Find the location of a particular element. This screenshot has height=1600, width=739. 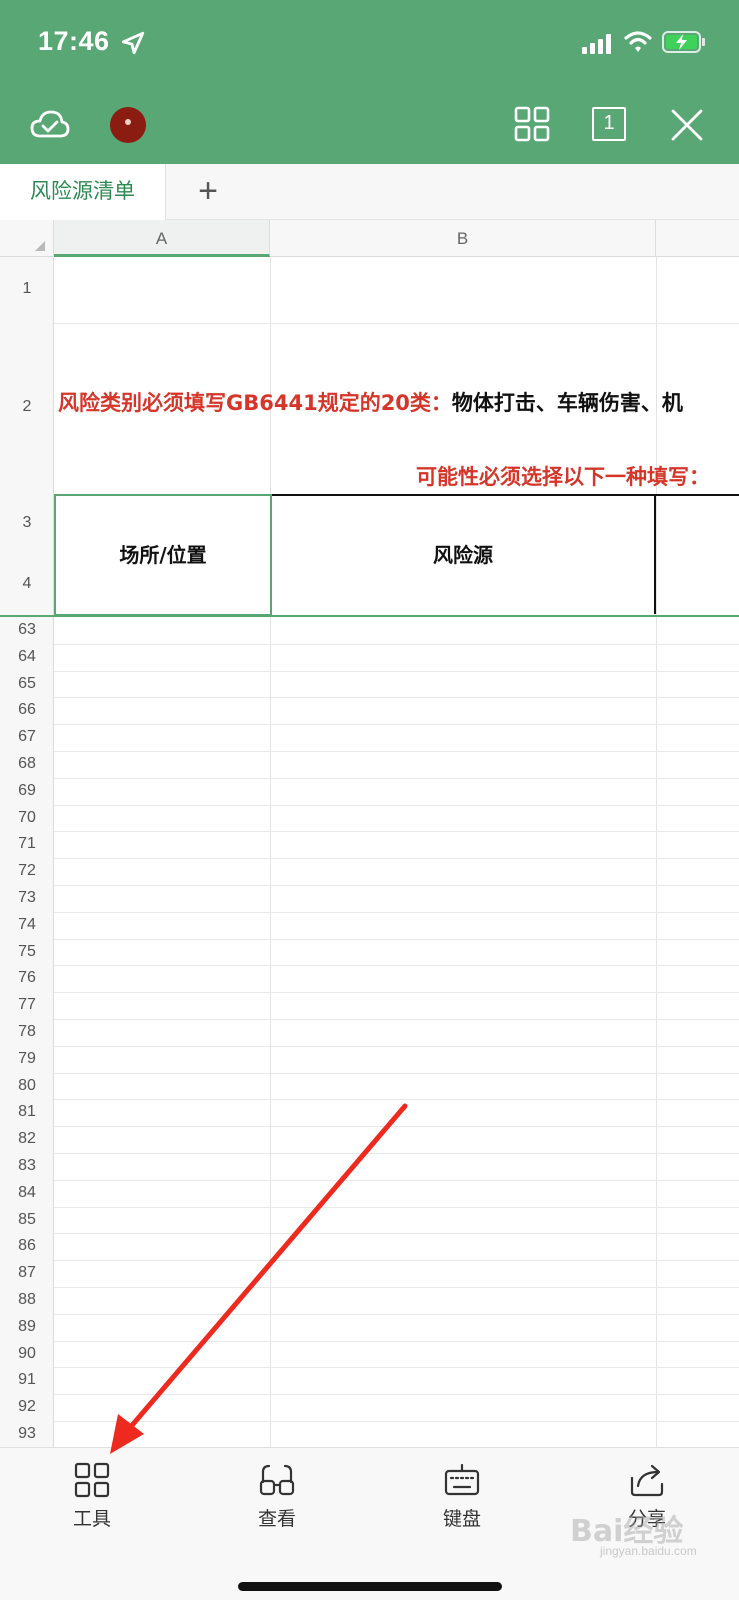

row-header: 71 is located at coordinates (27, 844).